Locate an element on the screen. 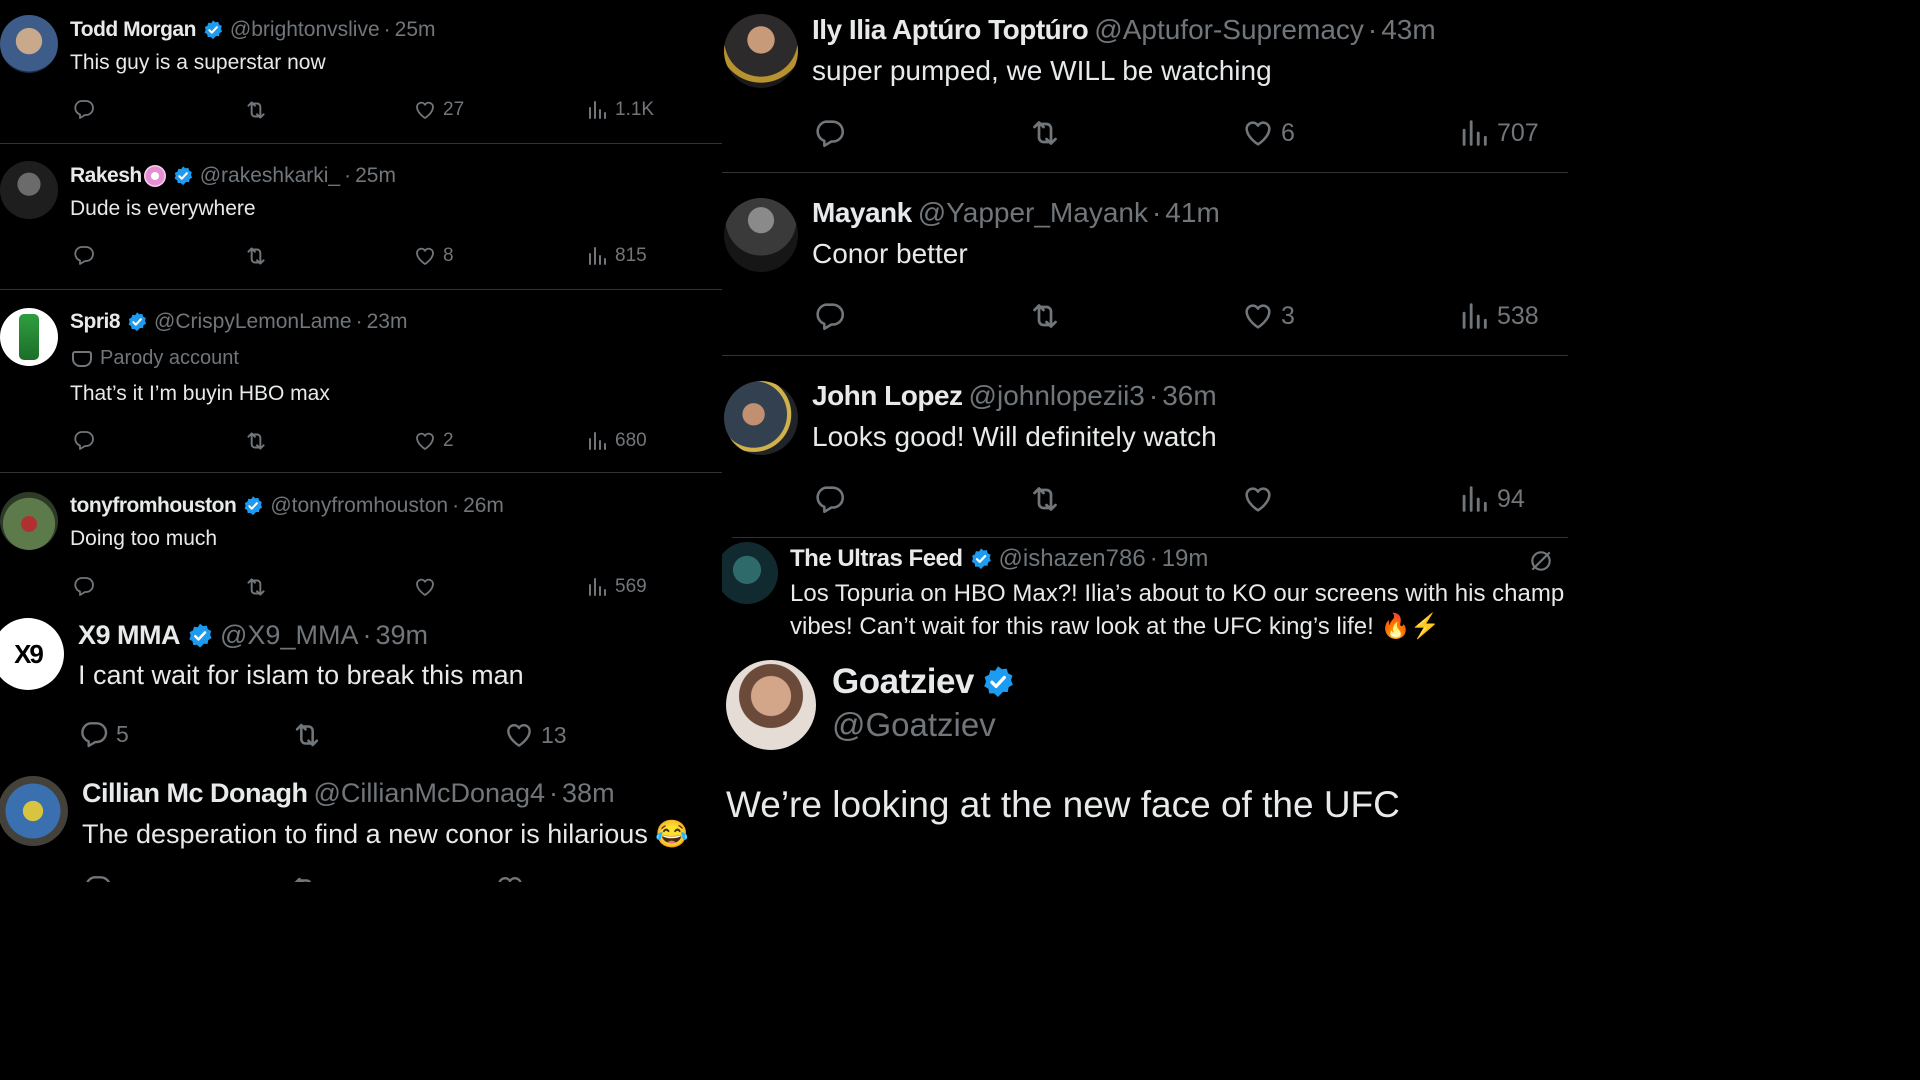 The height and width of the screenshot is (1080, 1920). timestamp: 41m is located at coordinates (1192, 213).